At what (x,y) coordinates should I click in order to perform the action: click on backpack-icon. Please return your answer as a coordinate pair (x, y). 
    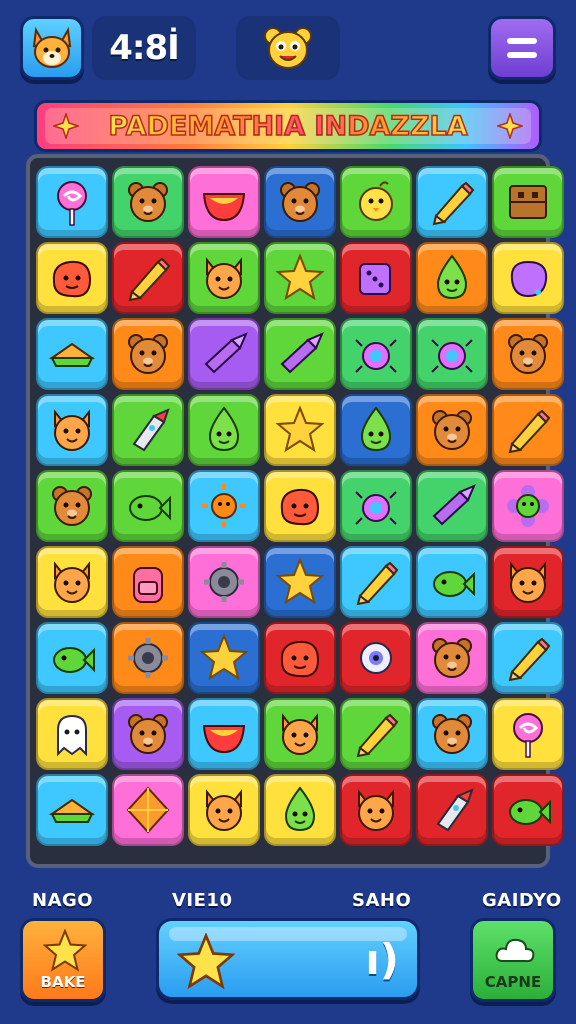
    Looking at the image, I should click on (148, 585).